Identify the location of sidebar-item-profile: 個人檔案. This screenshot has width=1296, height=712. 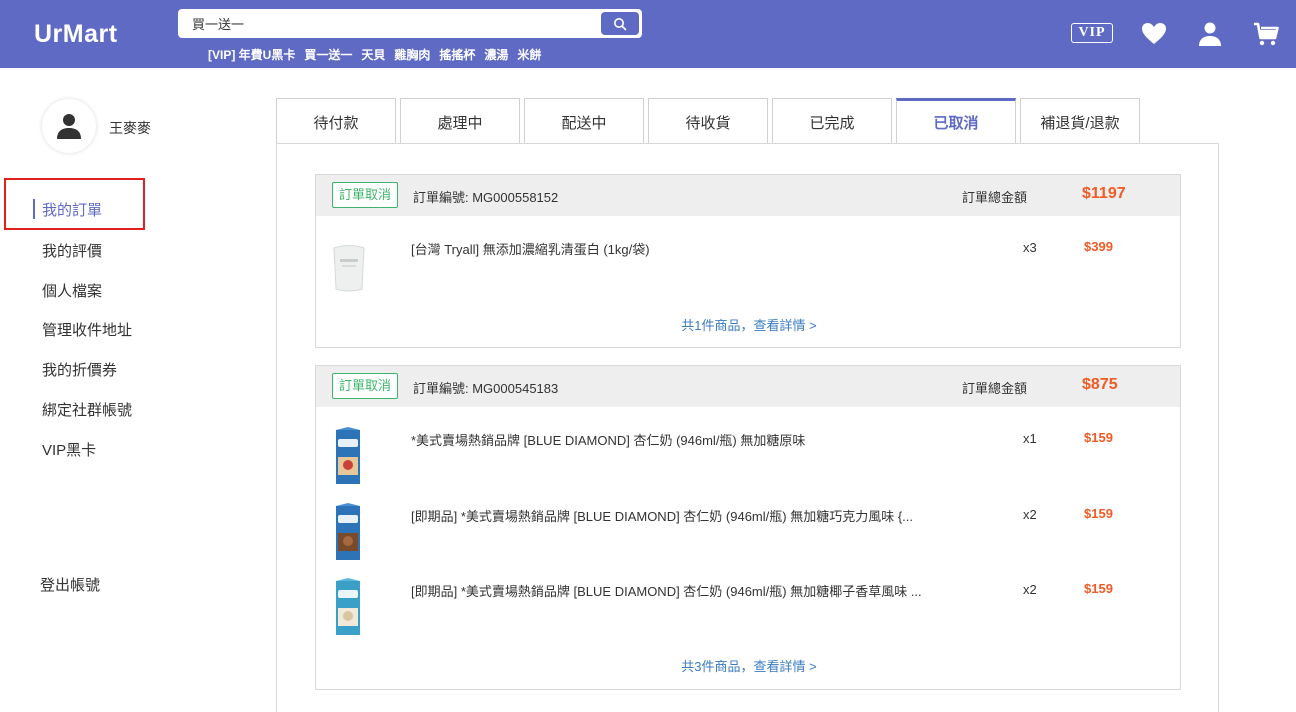
(72, 290).